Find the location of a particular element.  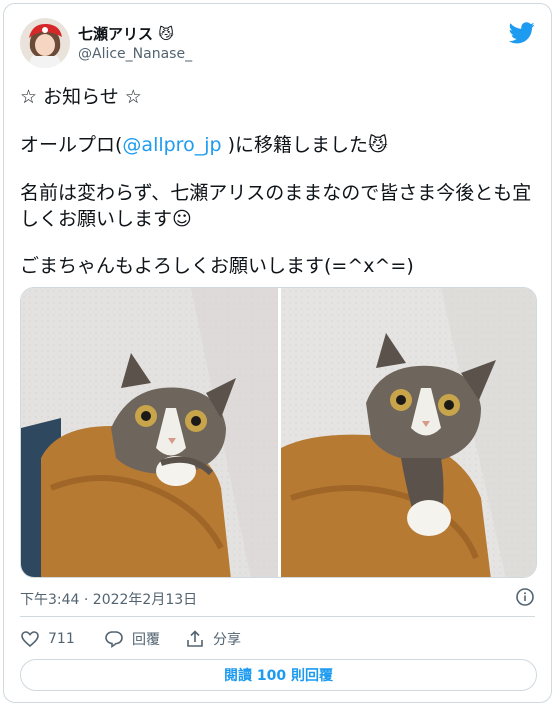

heart-icon is located at coordinates (30, 639).